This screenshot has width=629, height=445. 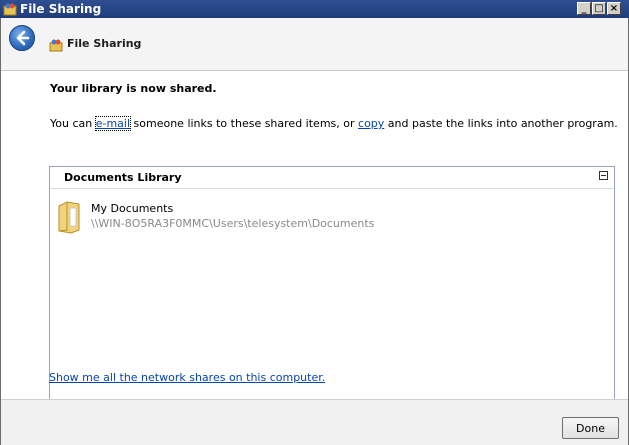 What do you see at coordinates (584, 8) in the screenshot?
I see `minimize-button: _` at bounding box center [584, 8].